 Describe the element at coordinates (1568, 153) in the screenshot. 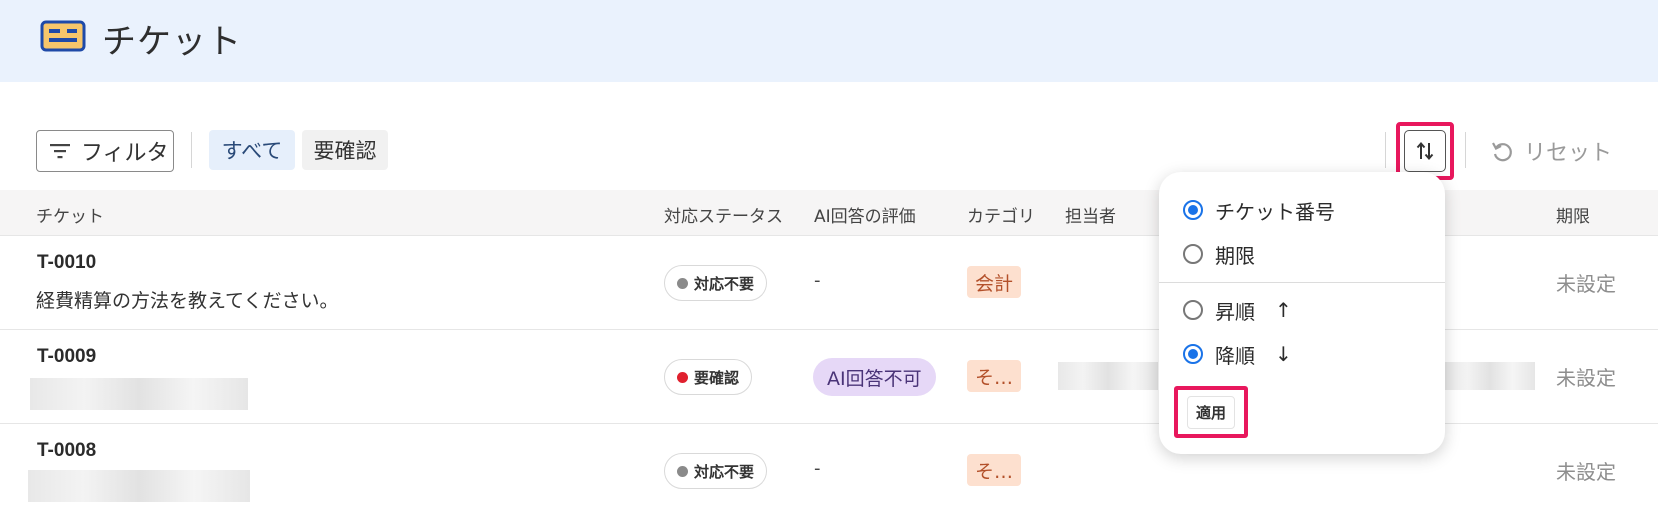

I see `reset-button-label: リセット` at that location.